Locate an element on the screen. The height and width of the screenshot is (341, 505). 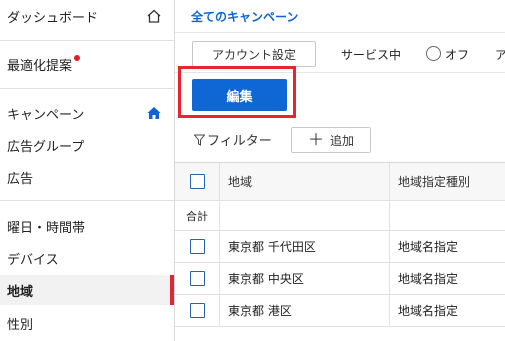
sidebar-item-dashboard: ダッシュボード is located at coordinates (87, 16).